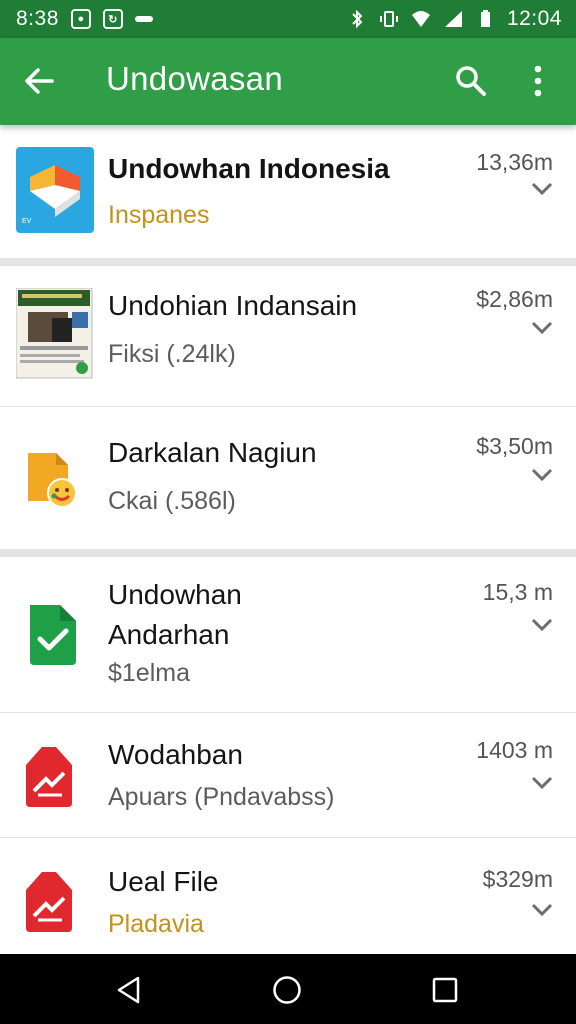 The width and height of the screenshot is (576, 1024). What do you see at coordinates (514, 446) in the screenshot?
I see `item-meta: $3,50m` at bounding box center [514, 446].